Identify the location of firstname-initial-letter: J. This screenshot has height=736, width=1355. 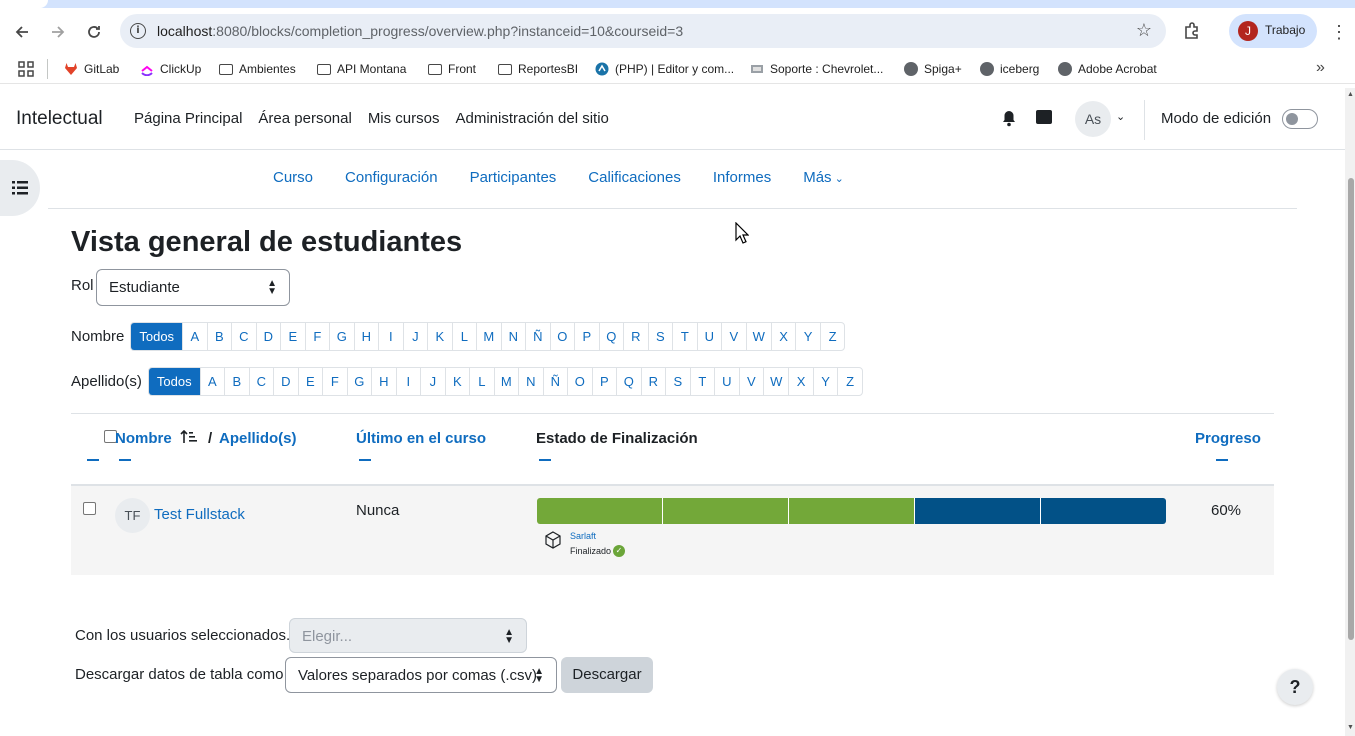
(415, 336).